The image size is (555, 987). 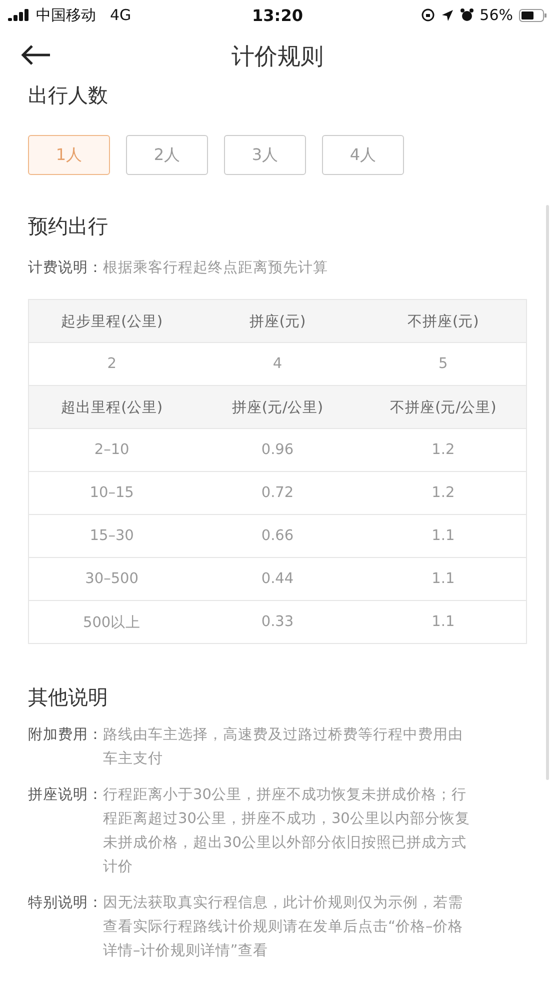 What do you see at coordinates (496, 15) in the screenshot?
I see `battery-percent: 56%` at bounding box center [496, 15].